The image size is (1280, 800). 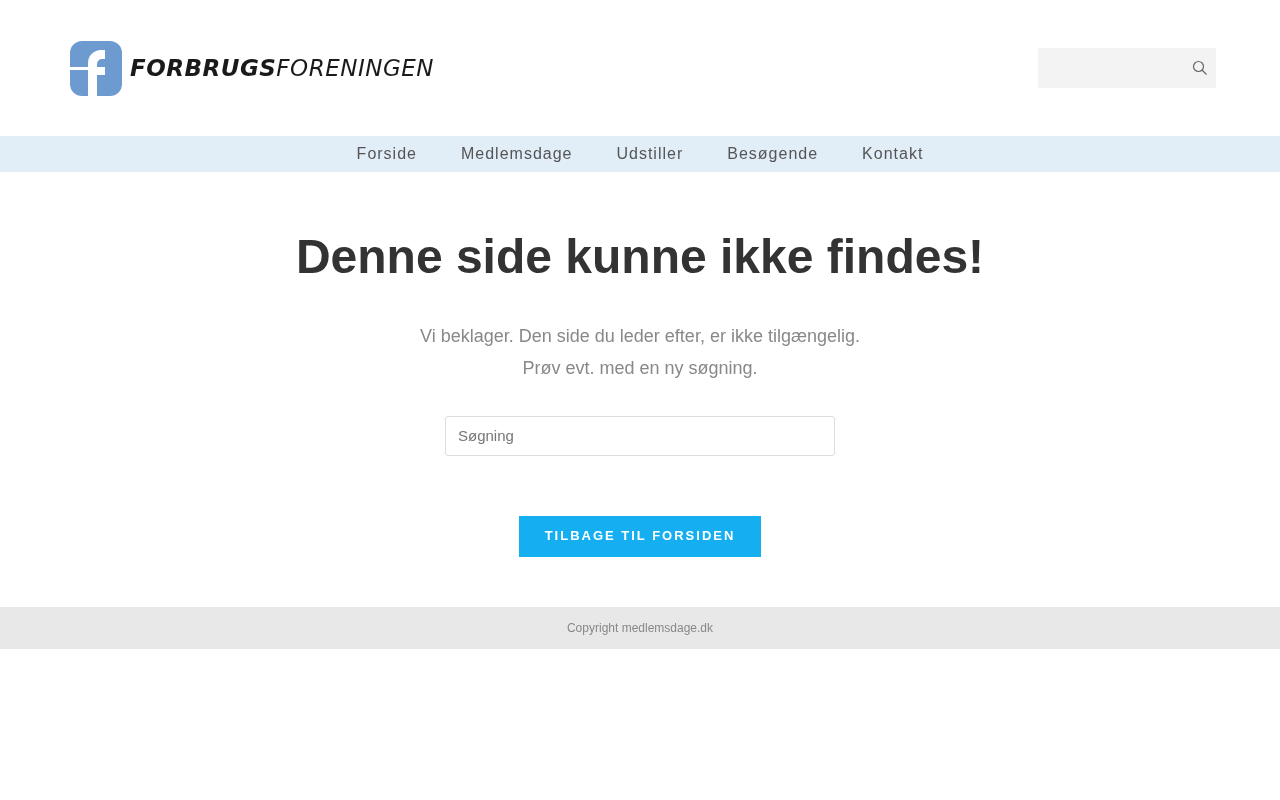 What do you see at coordinates (650, 154) in the screenshot?
I see `nav-link: Udstiller` at bounding box center [650, 154].